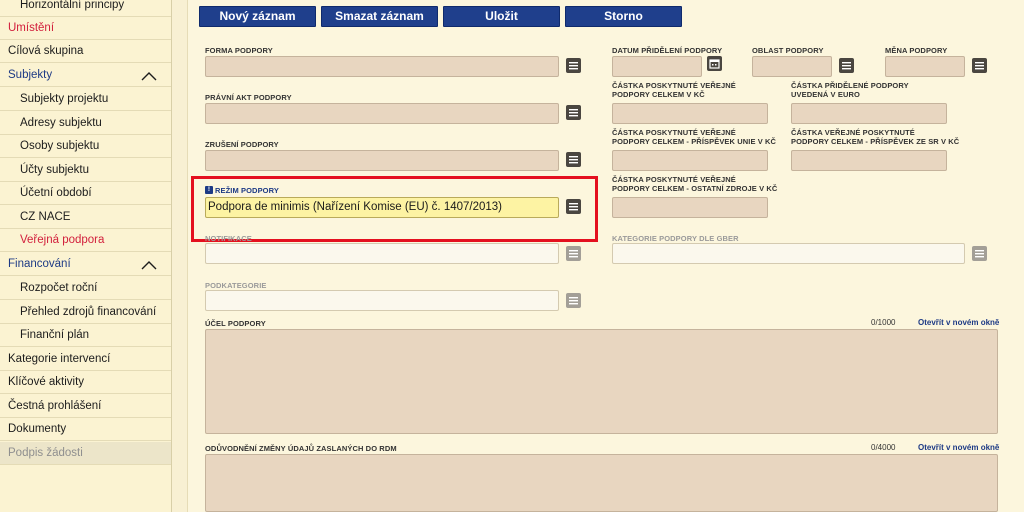  I want to click on oduvodneni-label: ODŮVODNĚNÍ ZMĚNY ÚDAJŮ ZASLANÝCH DO RDM, so click(301, 448).